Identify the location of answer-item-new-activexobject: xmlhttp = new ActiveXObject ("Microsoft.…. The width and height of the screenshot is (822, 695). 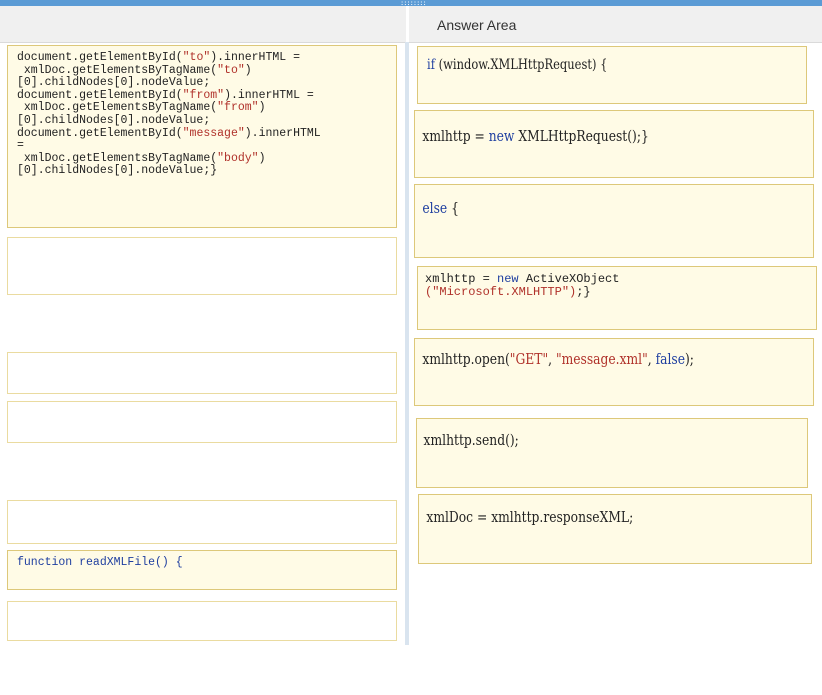
(617, 298).